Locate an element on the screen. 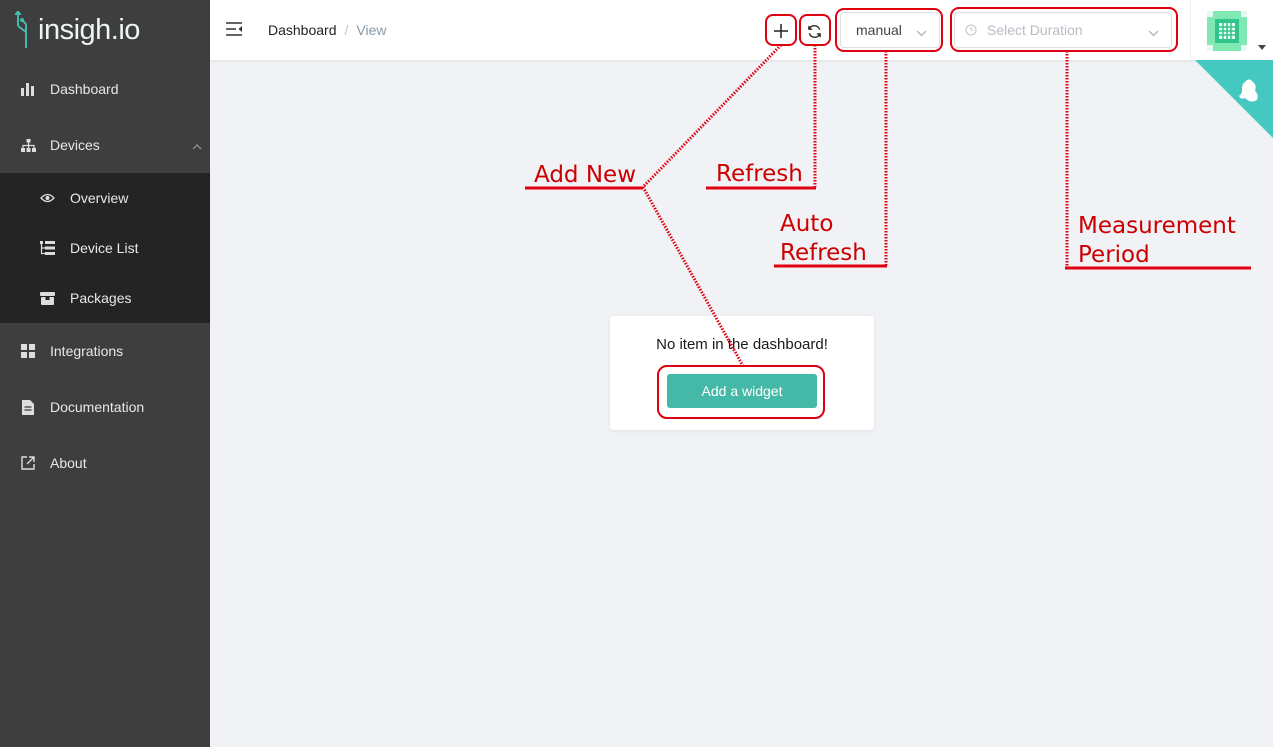  annotation-refresh: Refresh is located at coordinates (759, 174).